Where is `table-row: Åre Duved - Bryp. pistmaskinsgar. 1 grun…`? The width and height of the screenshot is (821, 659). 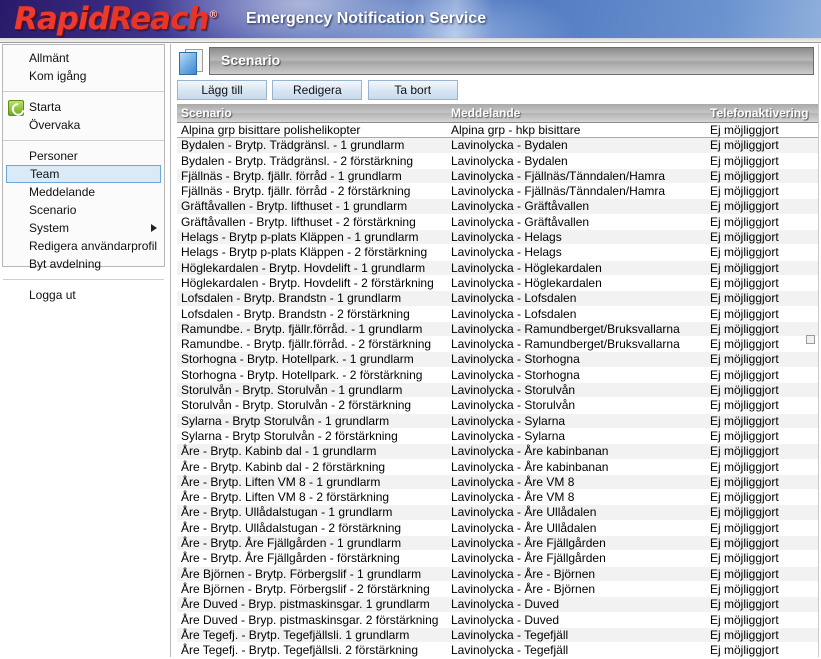 table-row: Åre Duved - Bryp. pistmaskinsgar. 1 grun… is located at coordinates (497, 604).